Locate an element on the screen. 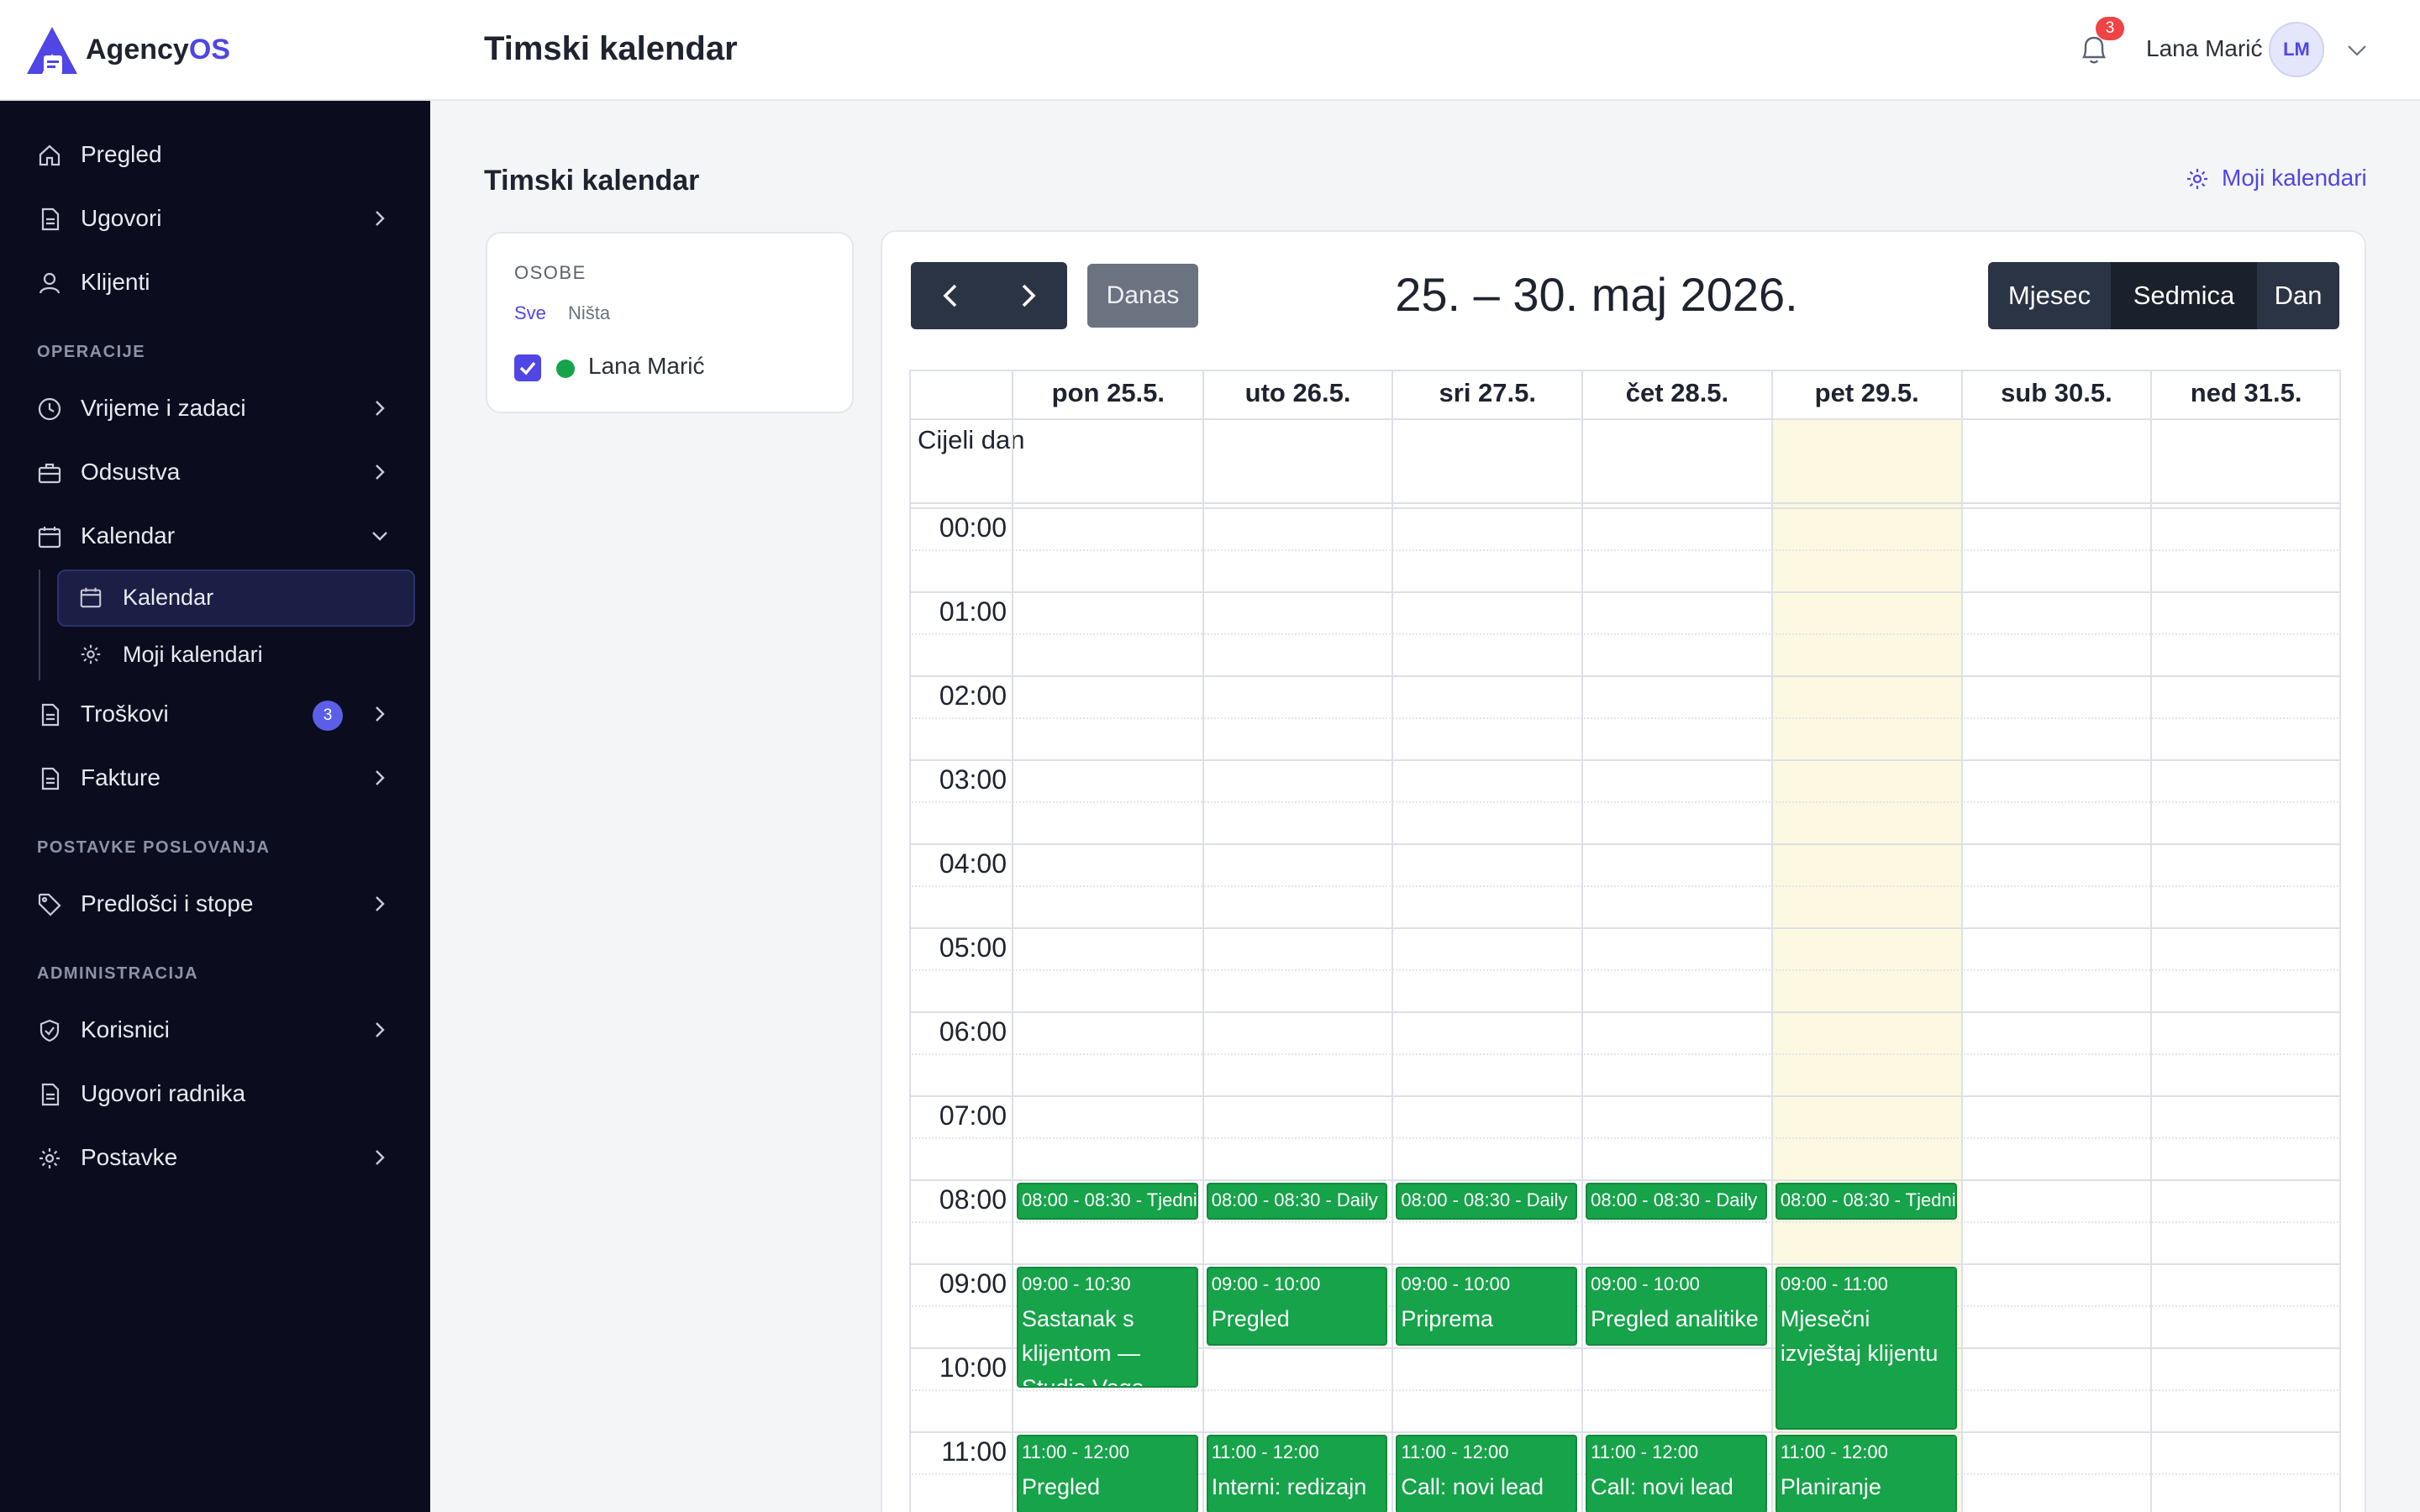 The image size is (2420, 1512). user-name: Lana Marić is located at coordinates (2205, 48).